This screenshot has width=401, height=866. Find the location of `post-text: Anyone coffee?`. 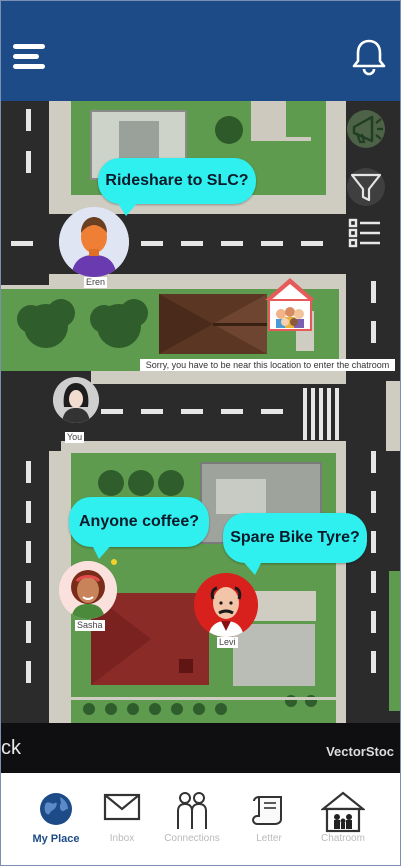

post-text: Anyone coffee? is located at coordinates (138, 521).